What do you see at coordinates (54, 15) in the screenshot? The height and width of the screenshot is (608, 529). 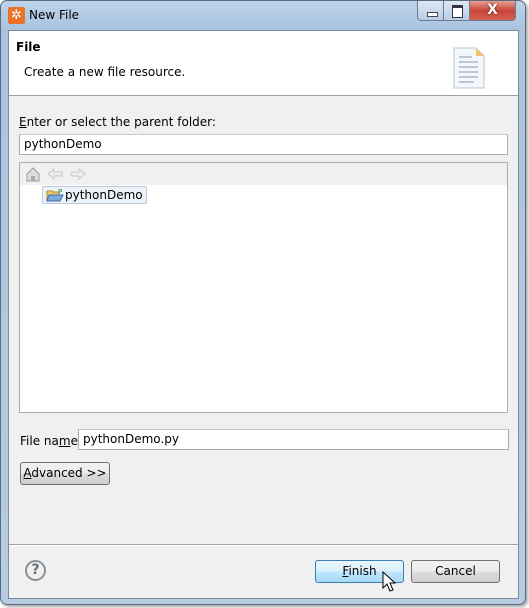 I see `window-title: New File` at bounding box center [54, 15].